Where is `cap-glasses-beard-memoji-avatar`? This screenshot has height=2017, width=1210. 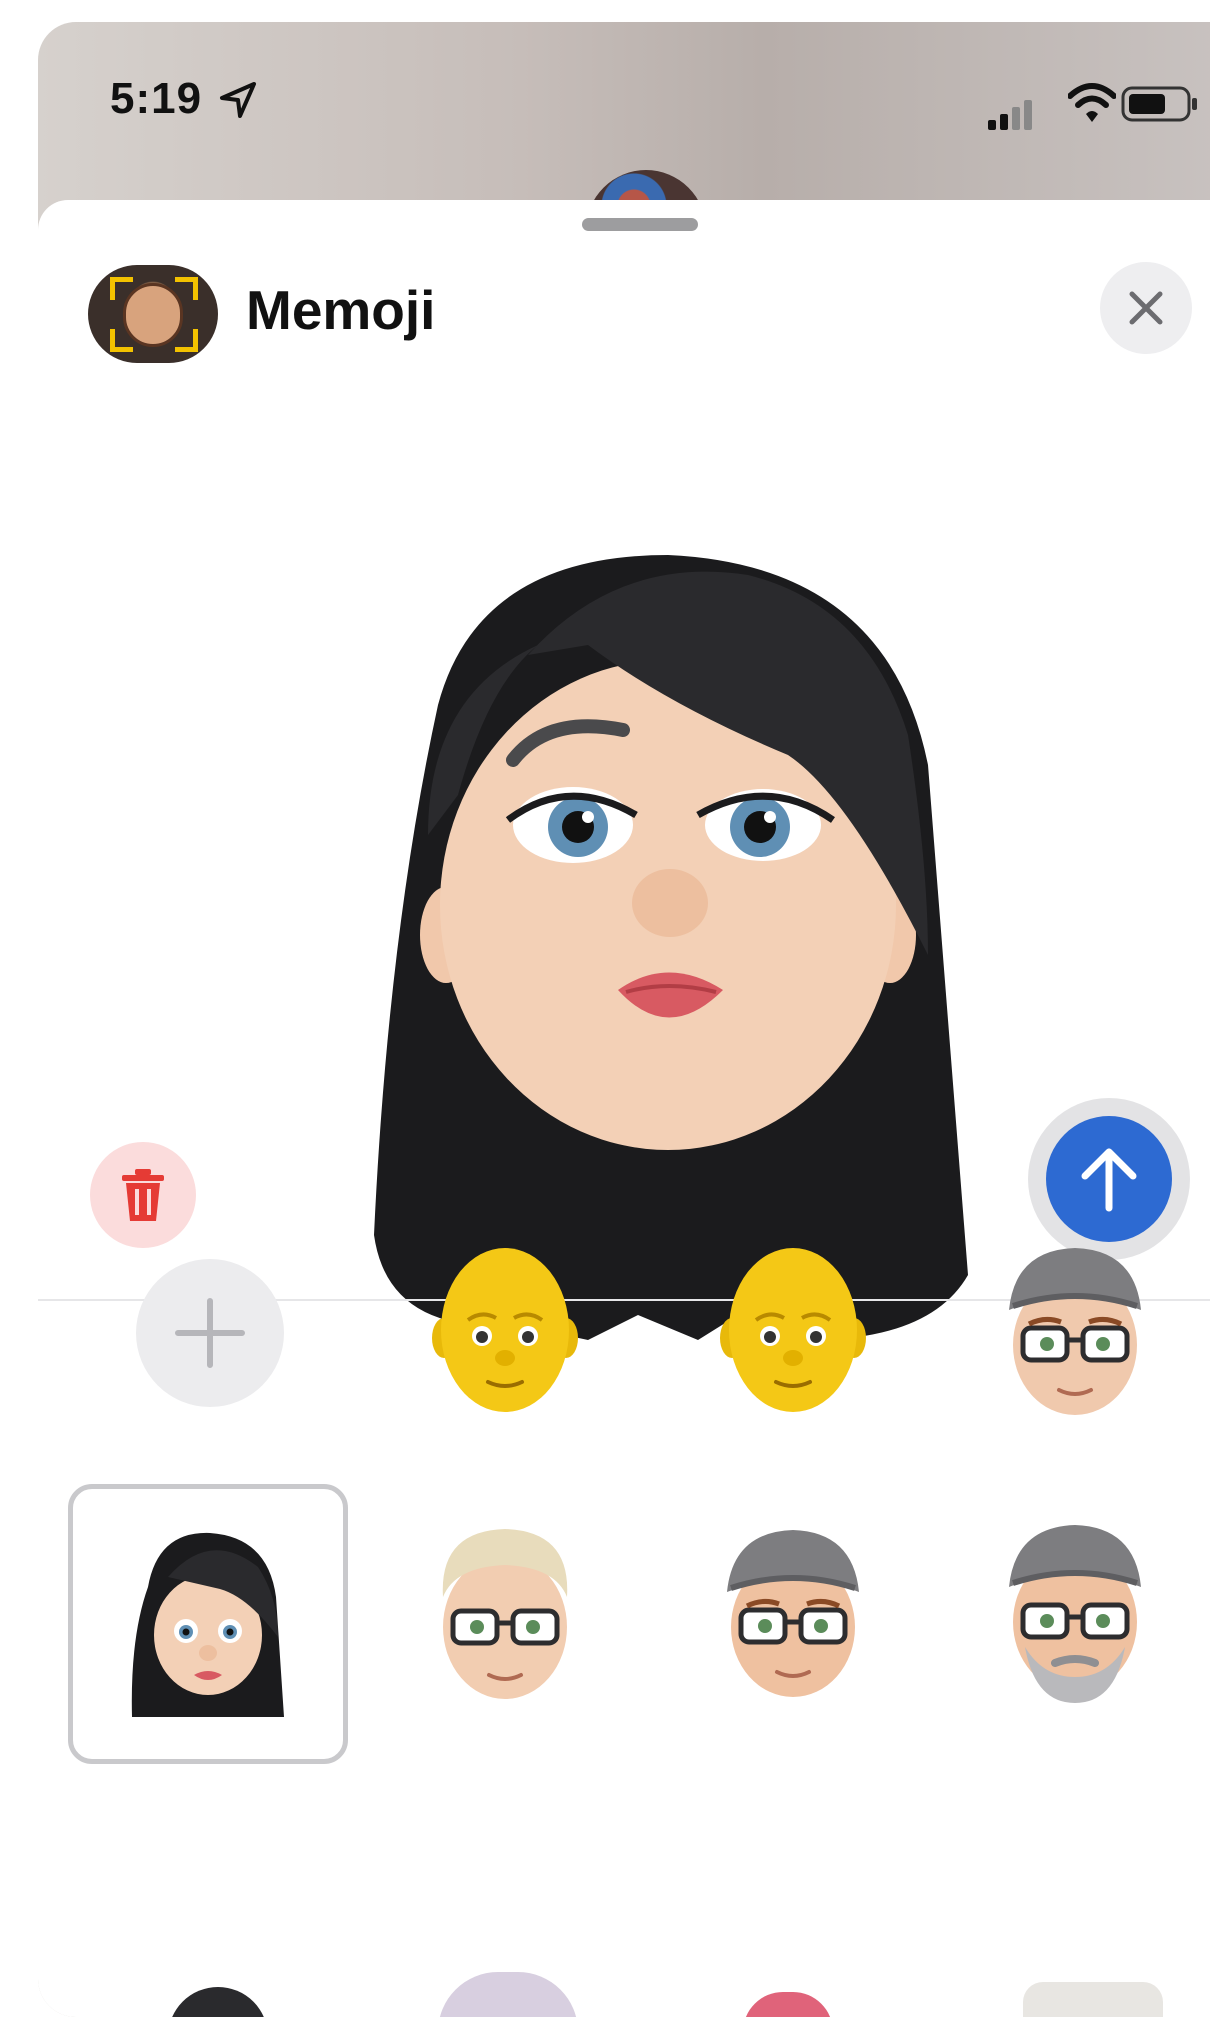
cap-glasses-beard-memoji-avatar is located at coordinates (1075, 1614).